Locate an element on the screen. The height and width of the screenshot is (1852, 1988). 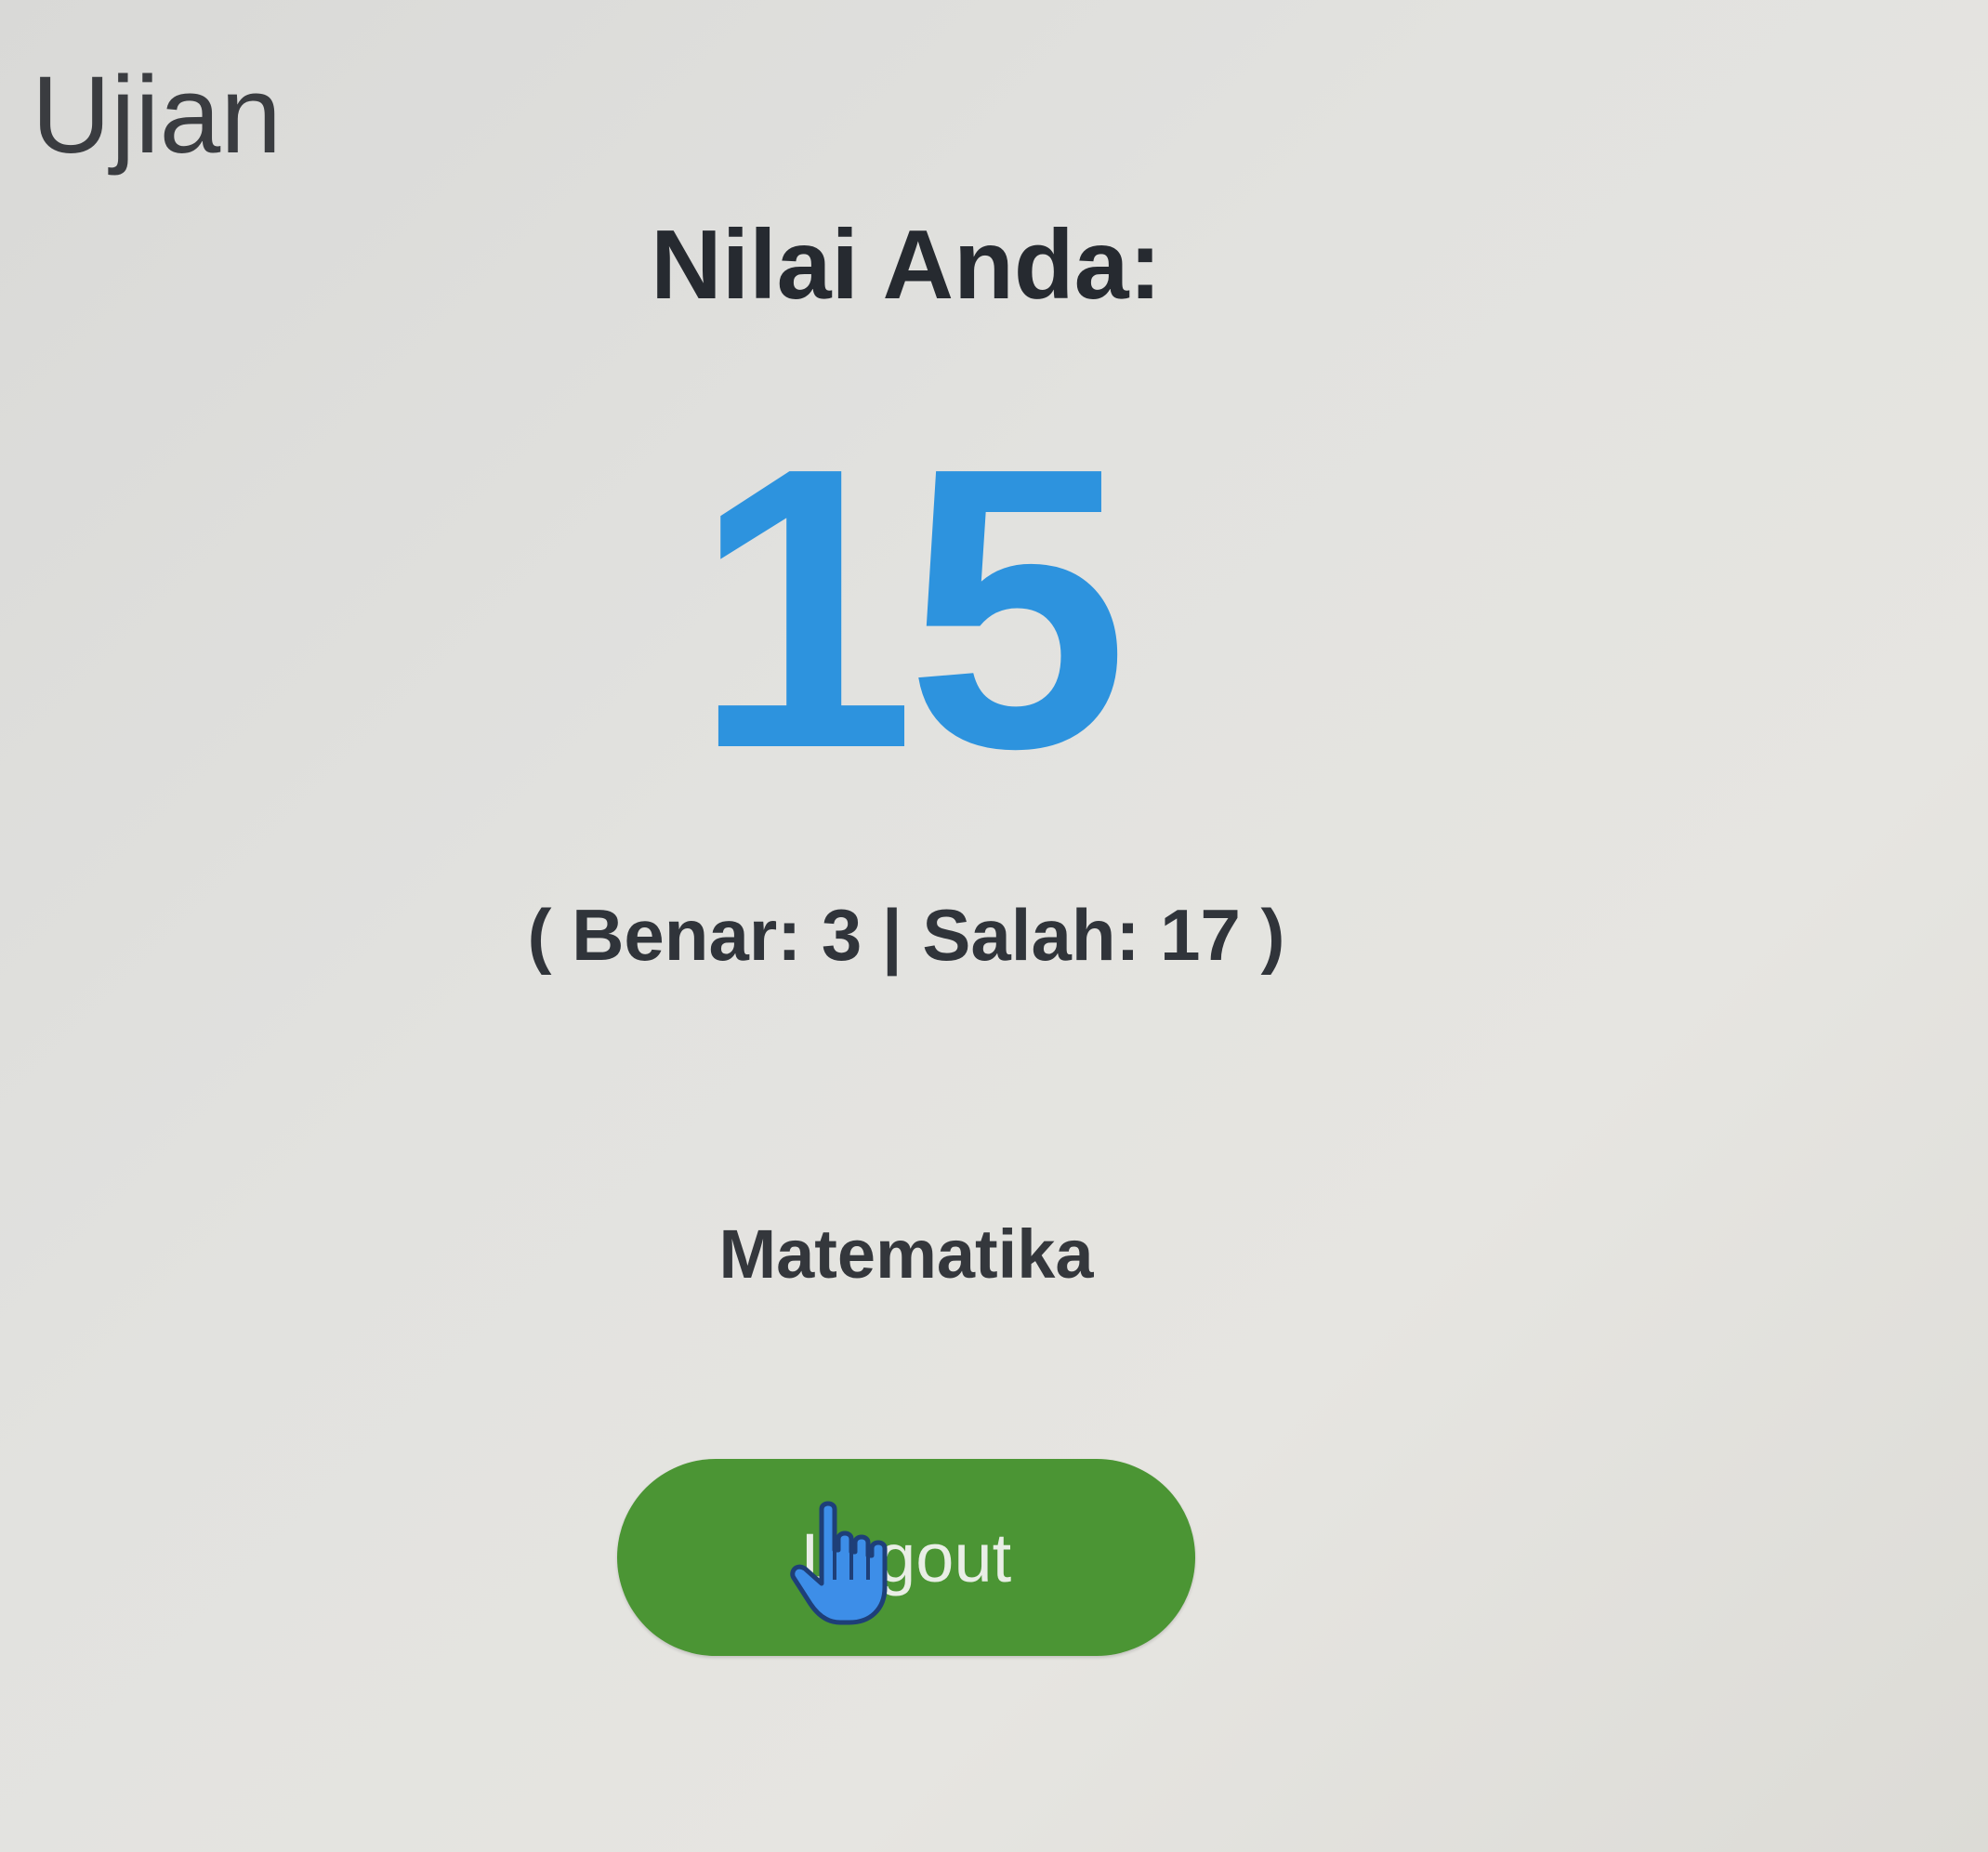
score-heading: Nilai Anda: is located at coordinates (906, 265).